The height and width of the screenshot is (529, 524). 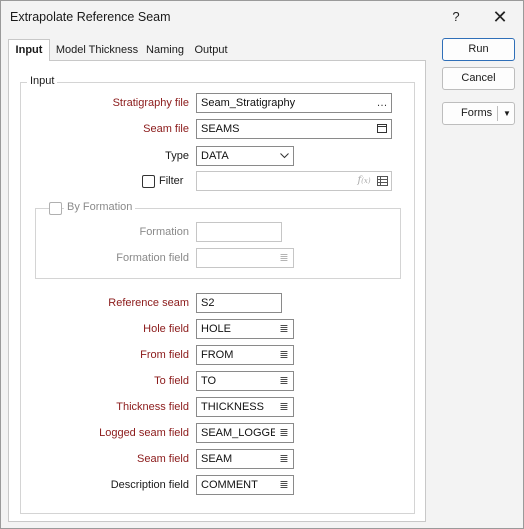 What do you see at coordinates (478, 78) in the screenshot?
I see `cancel-button: Cancel` at bounding box center [478, 78].